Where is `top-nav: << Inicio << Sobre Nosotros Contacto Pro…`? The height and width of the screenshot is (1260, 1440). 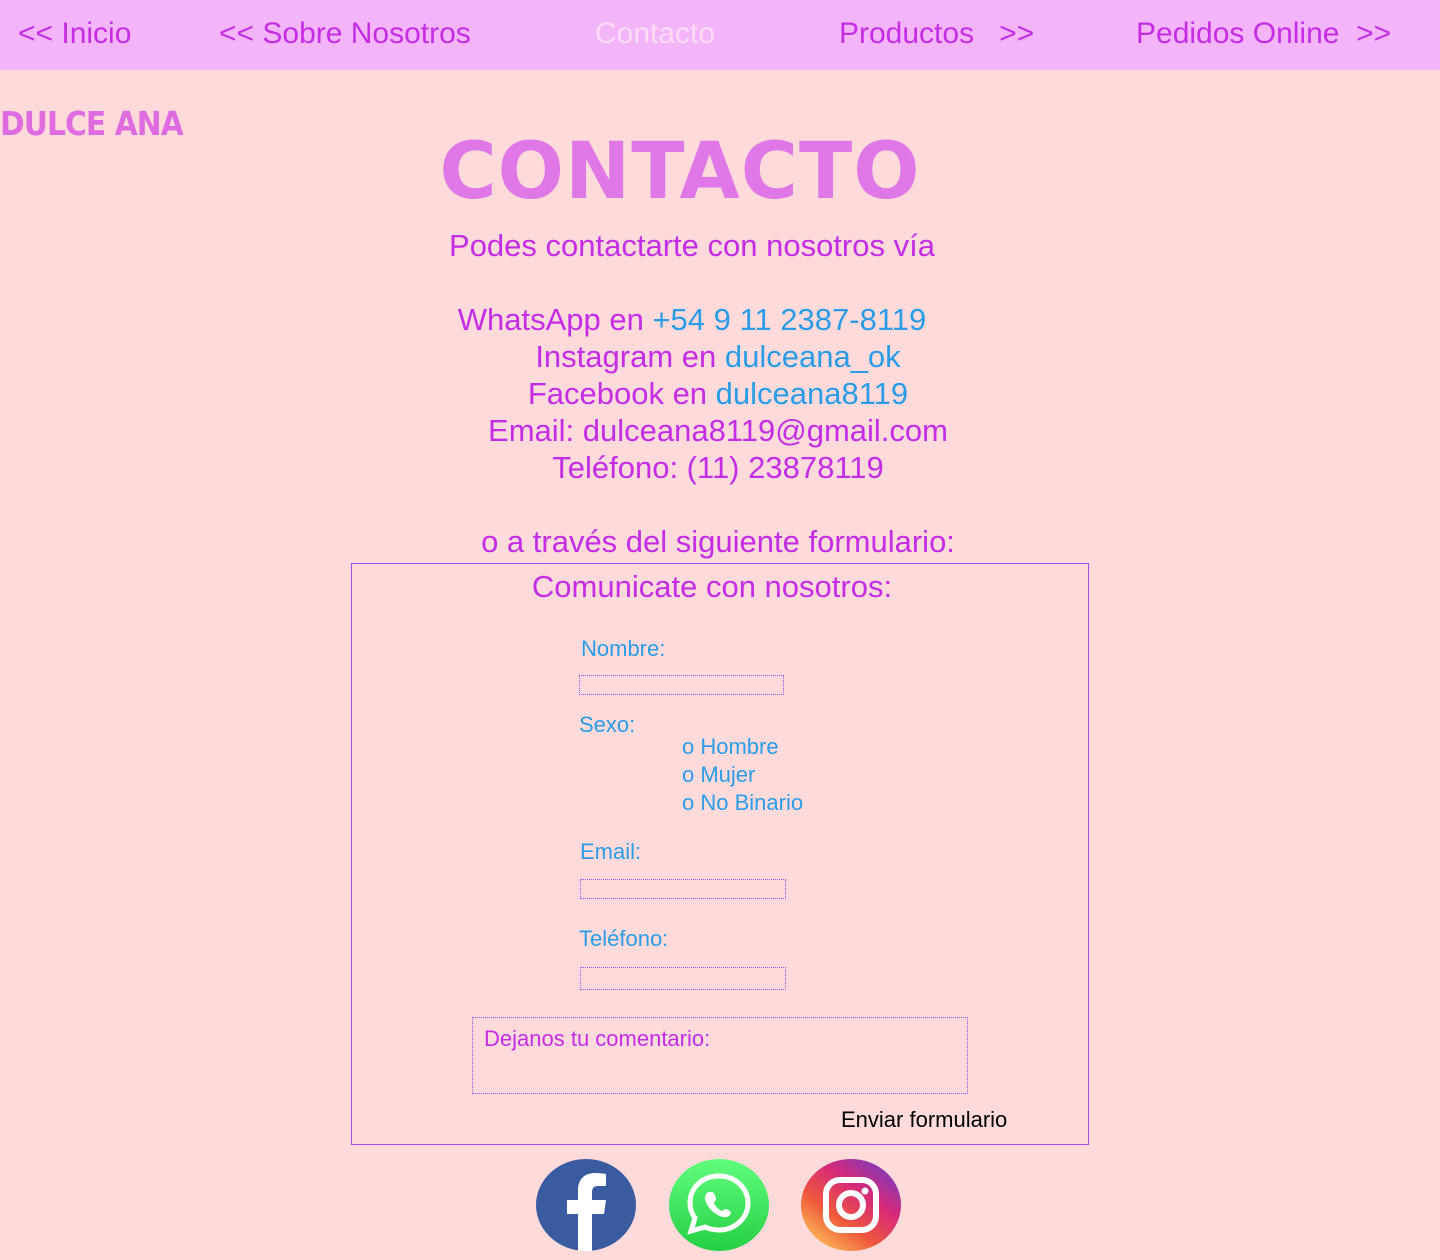
top-nav: << Inicio << Sobre Nosotros Contacto Pro… is located at coordinates (720, 35).